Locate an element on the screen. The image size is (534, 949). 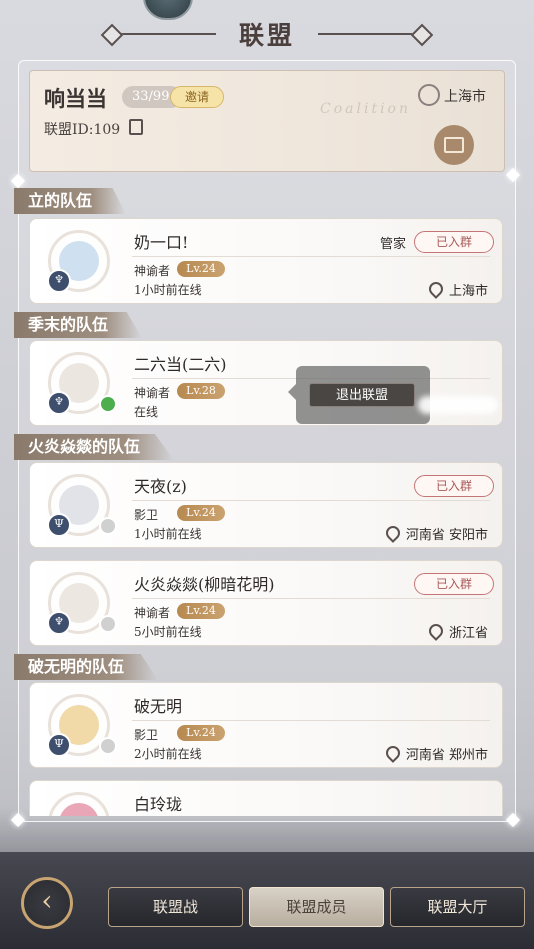
page-title: 联盟 is located at coordinates (266, 35).